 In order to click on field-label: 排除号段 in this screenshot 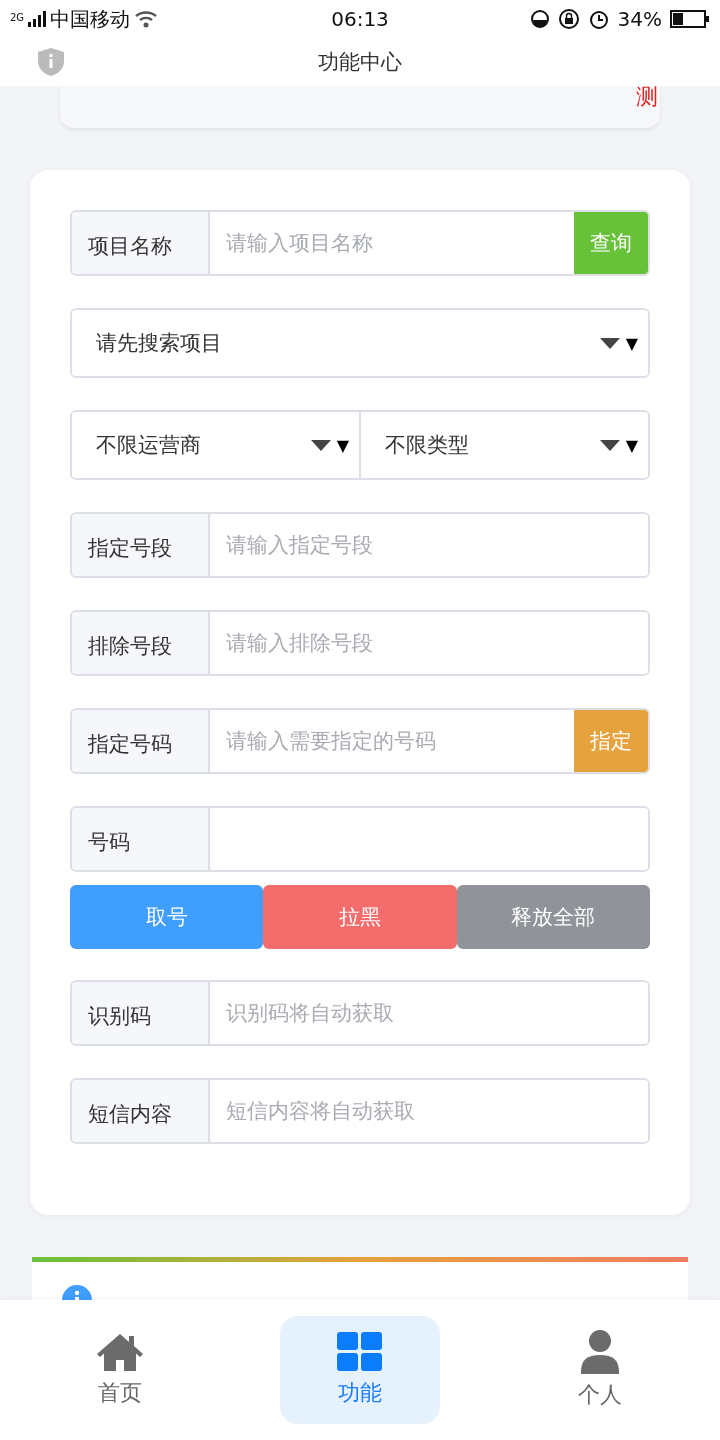, I will do `click(141, 643)`.